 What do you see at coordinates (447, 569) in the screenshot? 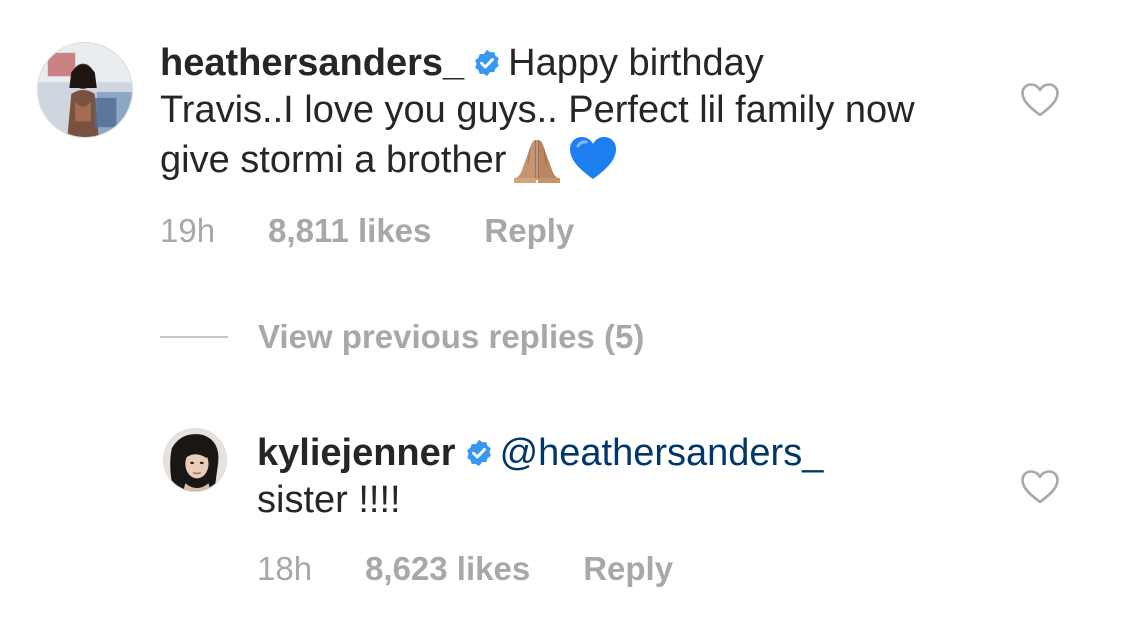
I see `reply-likes: 8,623 likes` at bounding box center [447, 569].